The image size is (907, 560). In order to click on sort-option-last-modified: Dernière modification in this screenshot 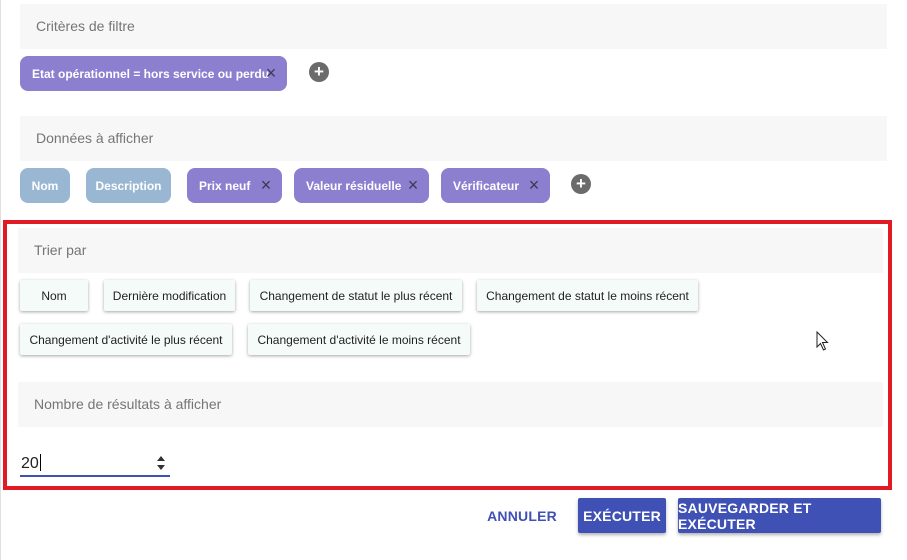, I will do `click(169, 295)`.